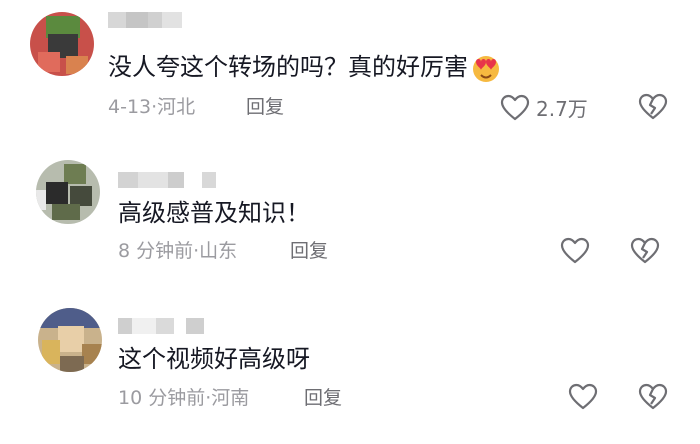 Image resolution: width=700 pixels, height=444 pixels. I want to click on like-button: 2.7万, so click(544, 107).